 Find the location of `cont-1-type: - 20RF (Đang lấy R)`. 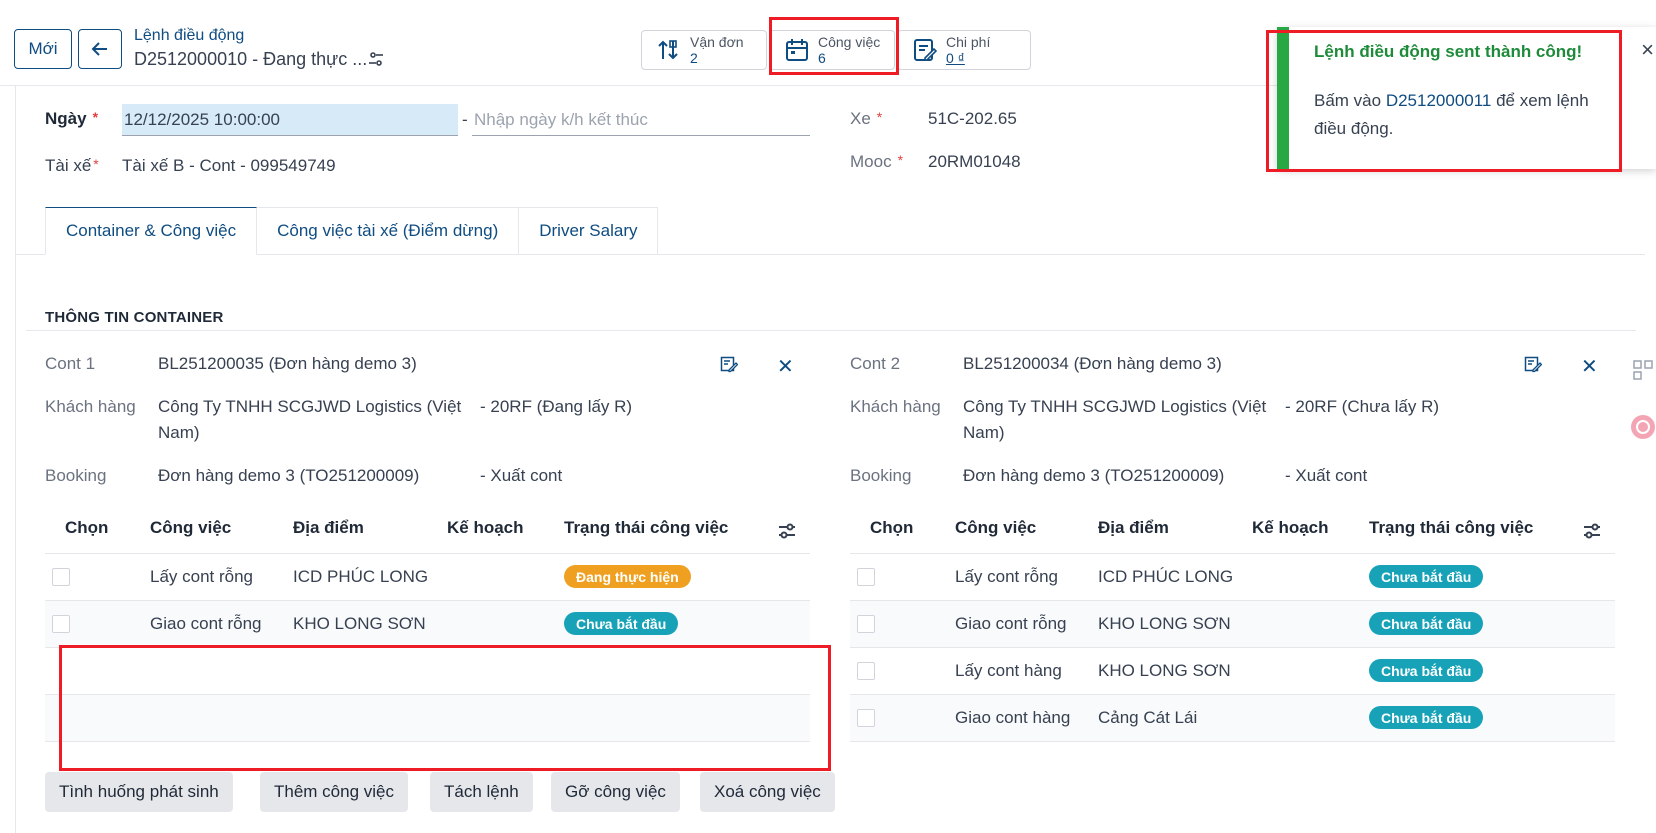

cont-1-type: - 20RF (Đang lấy R) is located at coordinates (556, 406).